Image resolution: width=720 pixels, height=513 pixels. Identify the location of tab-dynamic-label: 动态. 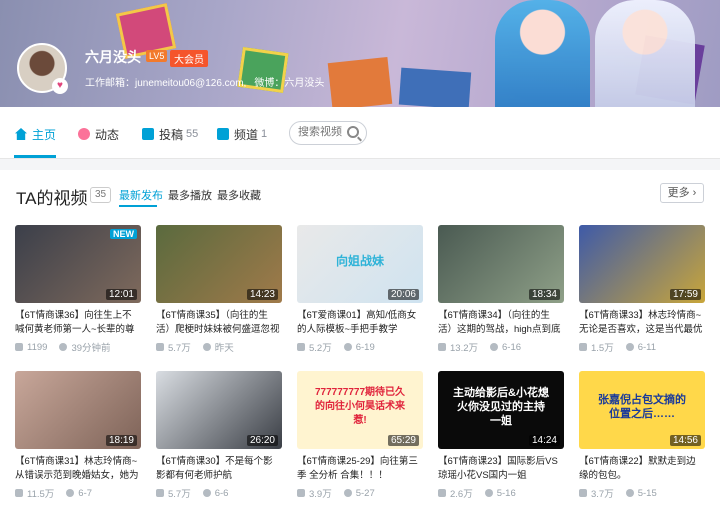
(107, 134).